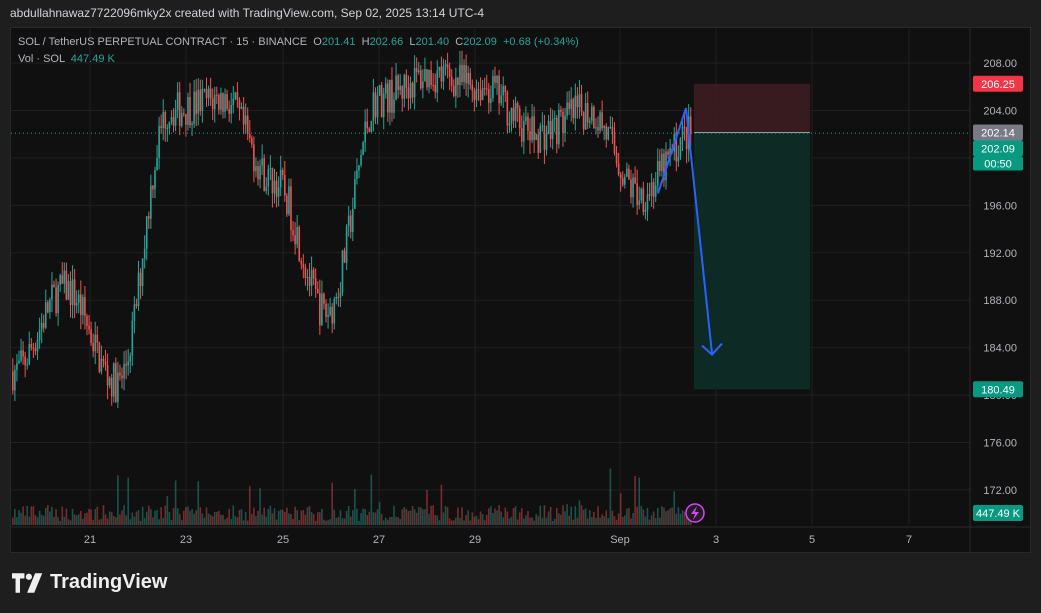 The image size is (1041, 613). What do you see at coordinates (1000, 349) in the screenshot?
I see `price-tick-label: 184.00` at bounding box center [1000, 349].